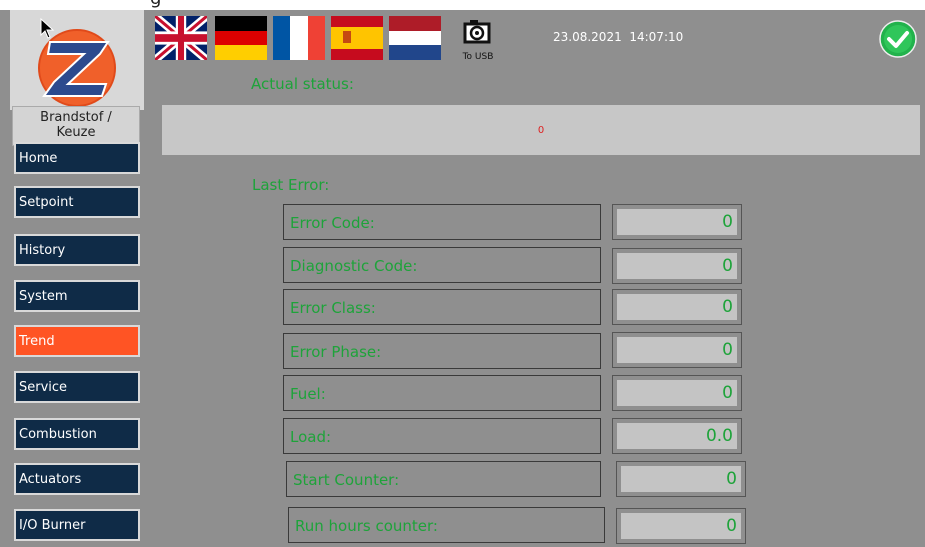 The width and height of the screenshot is (925, 547). I want to click on error-phase-value-box: 0, so click(677, 350).